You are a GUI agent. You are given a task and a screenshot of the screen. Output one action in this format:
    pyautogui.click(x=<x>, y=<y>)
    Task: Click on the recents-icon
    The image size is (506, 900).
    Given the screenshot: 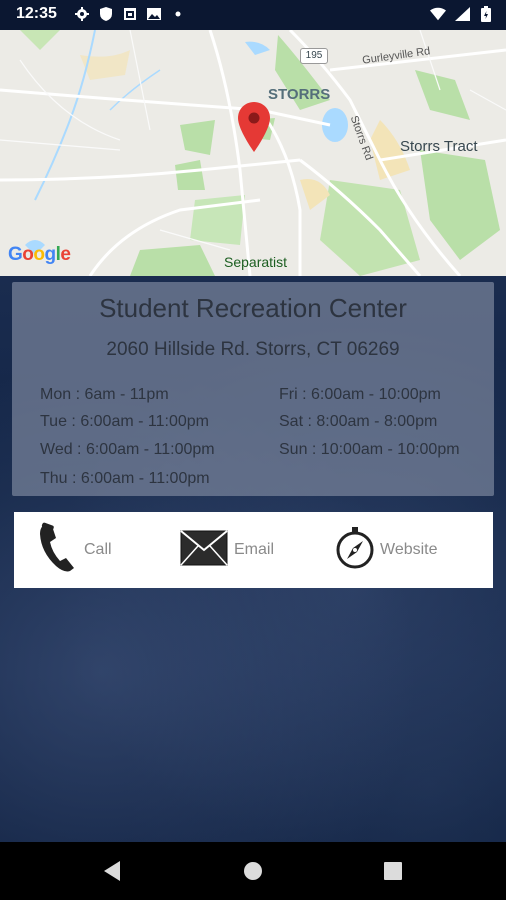 What is the action you would take?
    pyautogui.click(x=393, y=871)
    